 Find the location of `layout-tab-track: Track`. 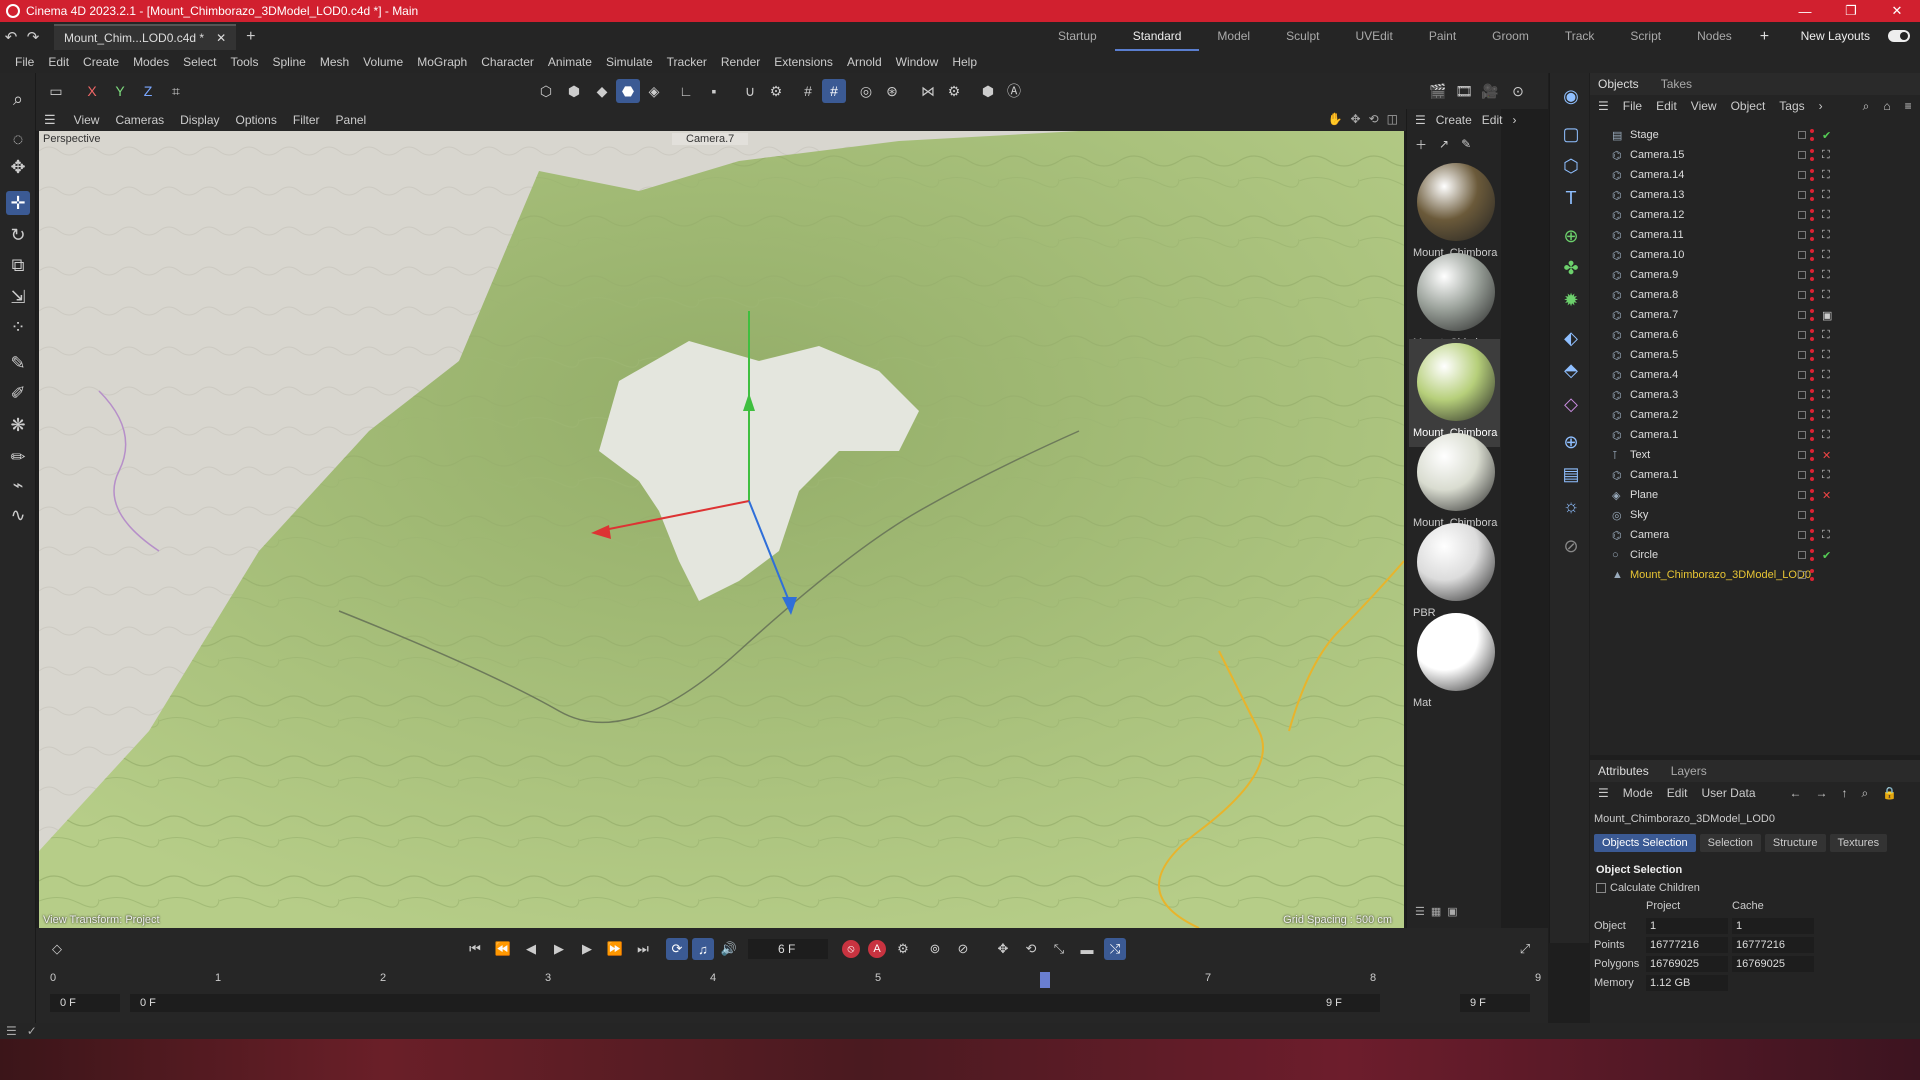

layout-tab-track: Track is located at coordinates (1580, 36).